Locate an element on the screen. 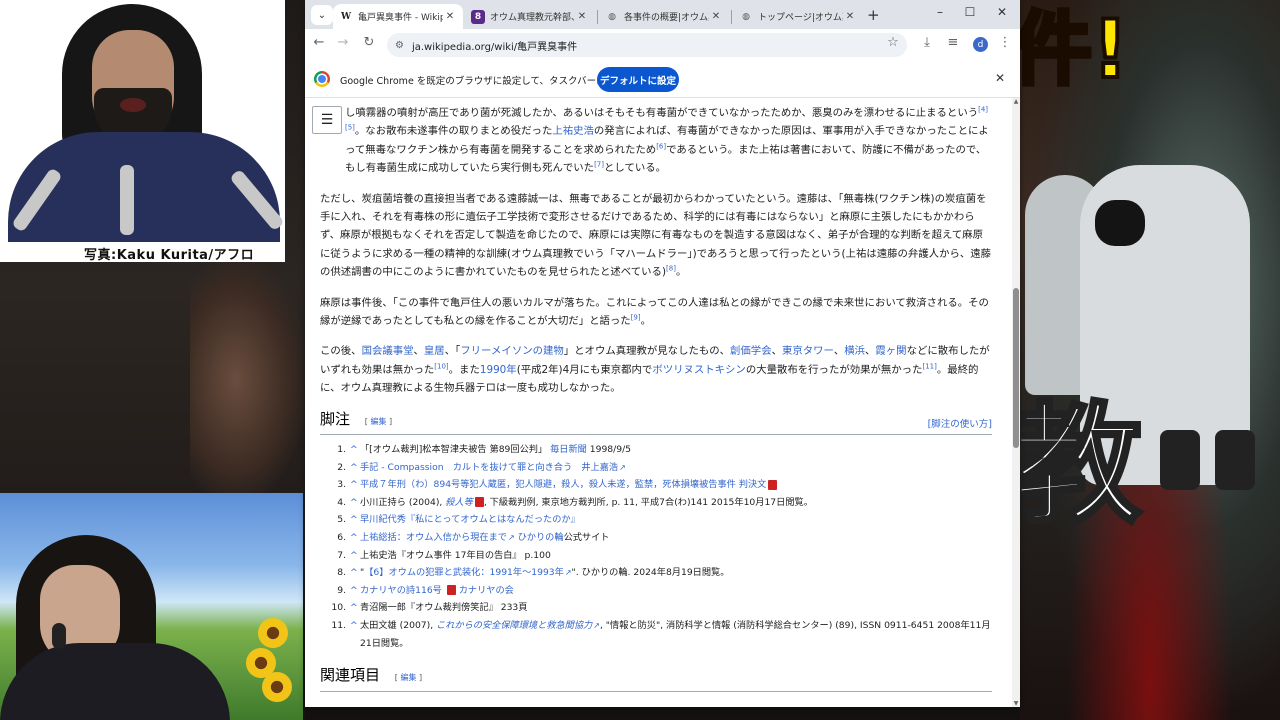  article-link: 上祐史浩 is located at coordinates (573, 131).